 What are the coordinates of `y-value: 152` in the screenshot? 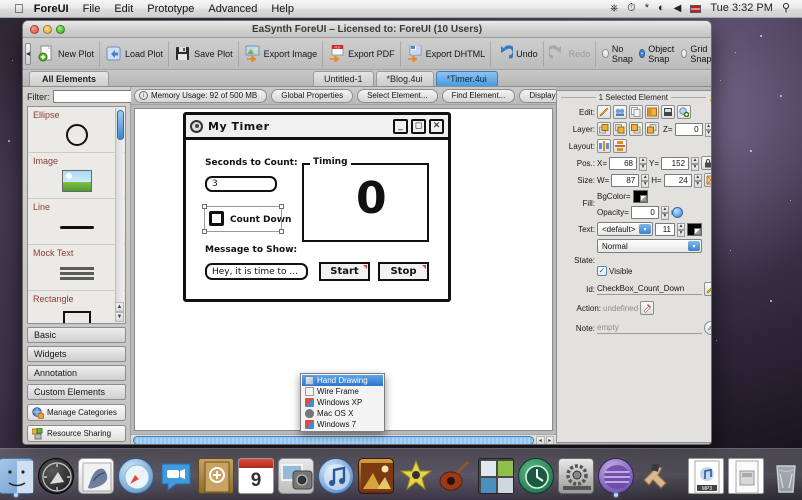 It's located at (675, 163).